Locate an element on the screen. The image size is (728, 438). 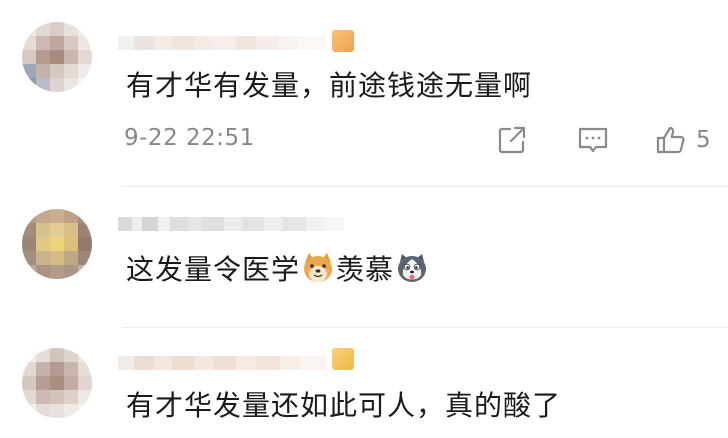
comment-timestamp: 9-22 22:51 is located at coordinates (189, 138).